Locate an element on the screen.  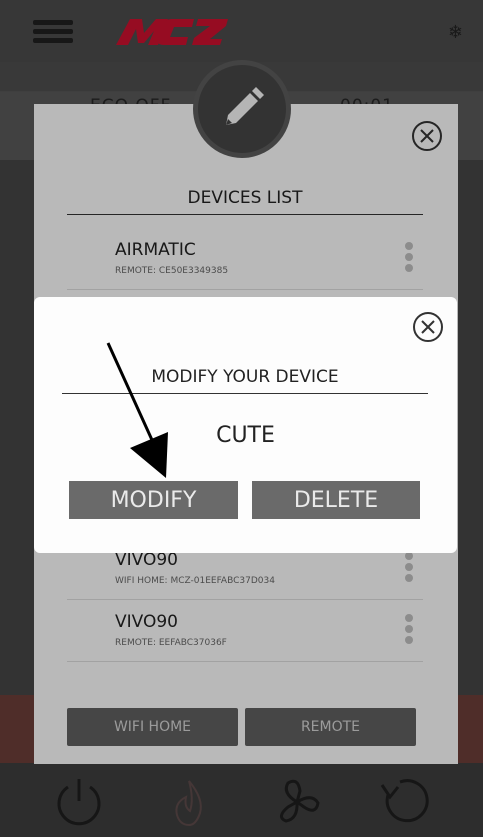
delete-button: DELETE is located at coordinates (336, 500).